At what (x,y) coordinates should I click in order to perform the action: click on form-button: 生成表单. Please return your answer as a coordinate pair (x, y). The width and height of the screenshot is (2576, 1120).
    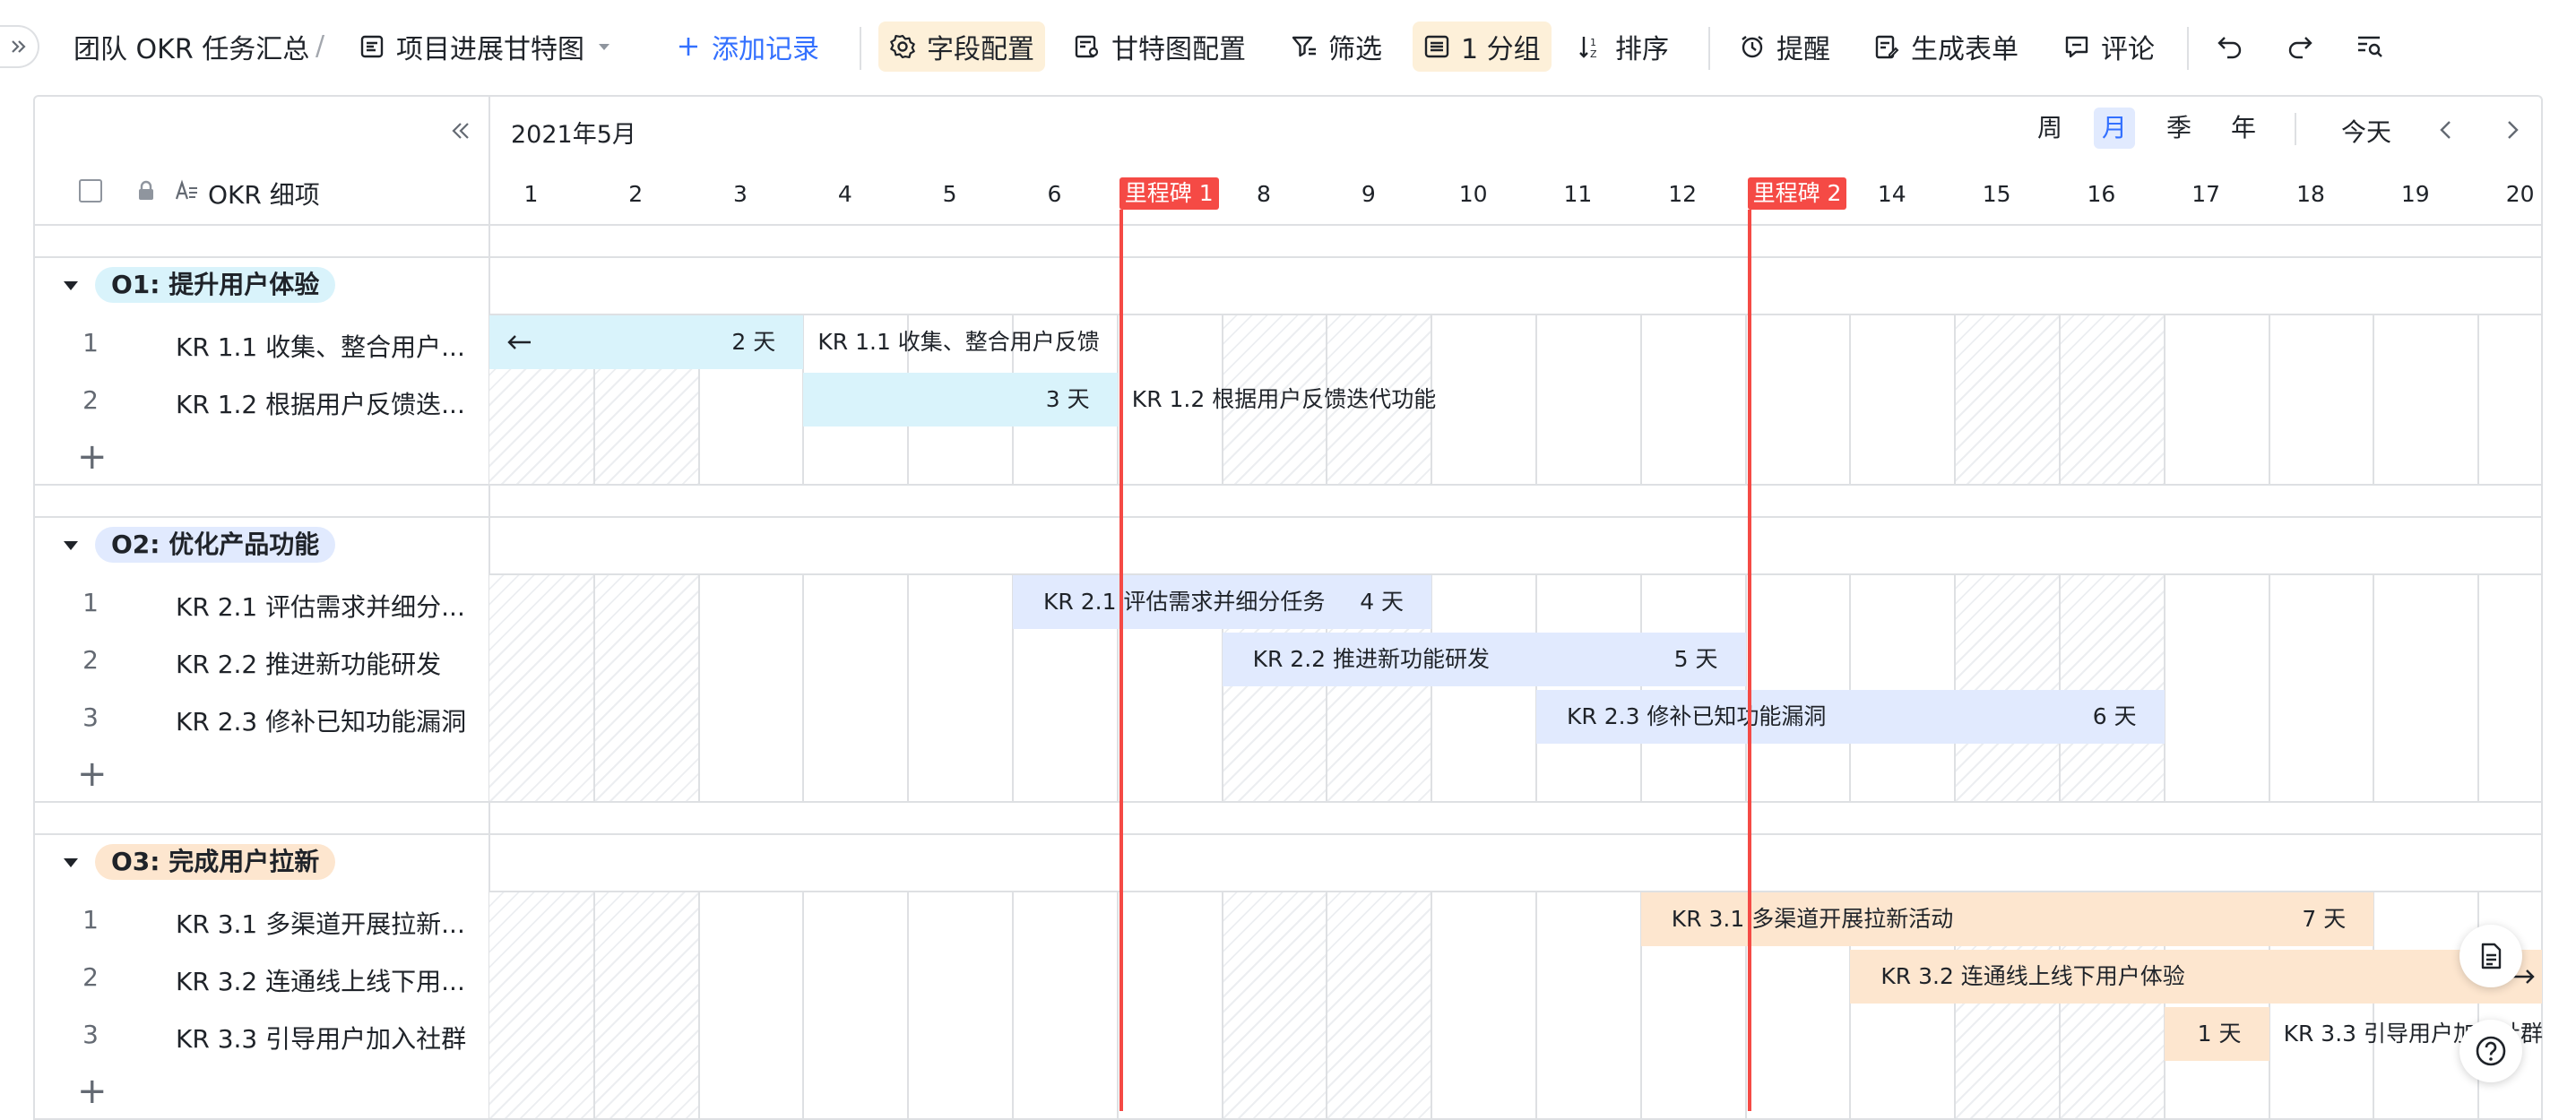
    Looking at the image, I should click on (1946, 47).